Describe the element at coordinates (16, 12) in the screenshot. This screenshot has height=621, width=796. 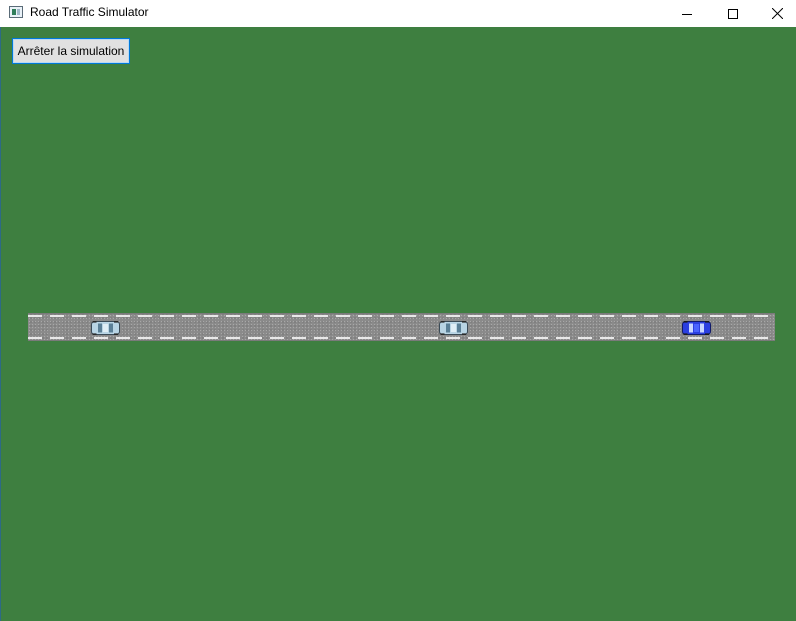
I see `app-icon` at that location.